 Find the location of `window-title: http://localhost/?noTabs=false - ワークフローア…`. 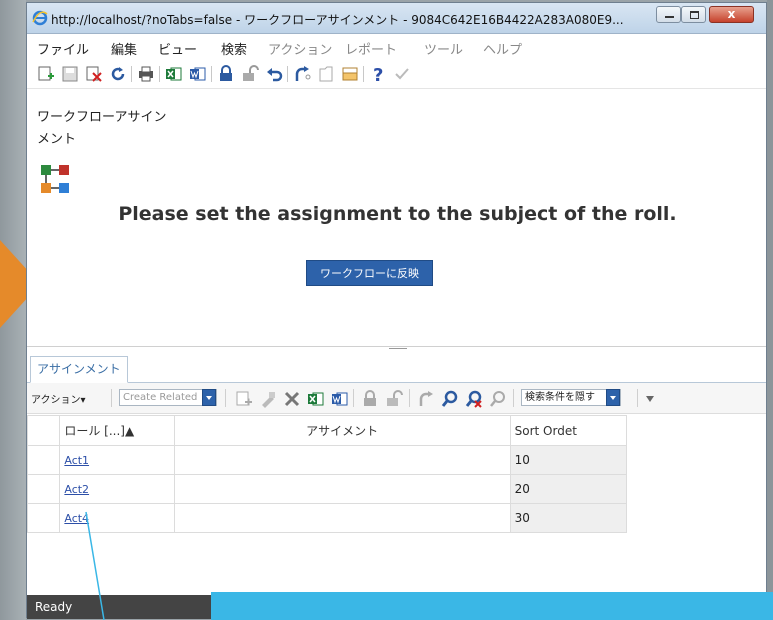

window-title: http://localhost/?noTabs=false - ワークフローア… is located at coordinates (337, 20).